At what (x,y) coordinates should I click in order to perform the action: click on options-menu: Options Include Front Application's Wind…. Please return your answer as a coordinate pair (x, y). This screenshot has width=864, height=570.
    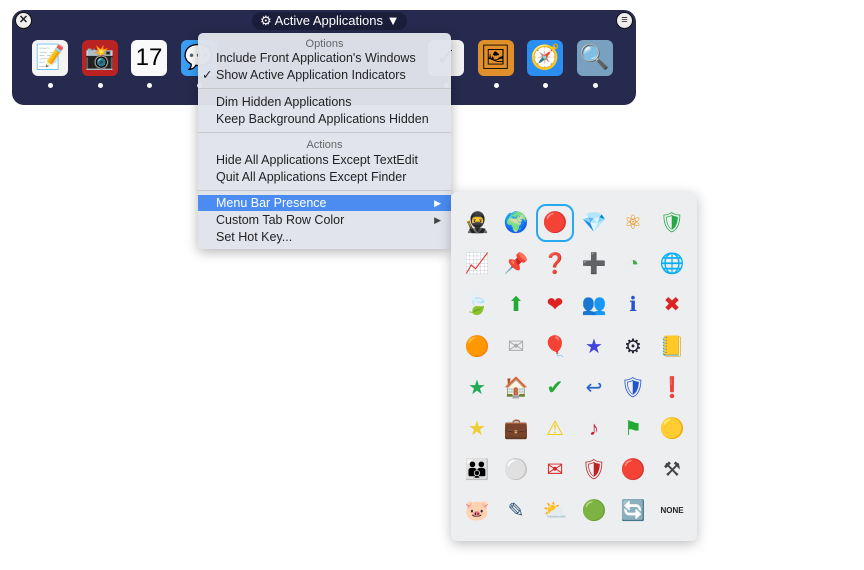
    Looking at the image, I should click on (324, 141).